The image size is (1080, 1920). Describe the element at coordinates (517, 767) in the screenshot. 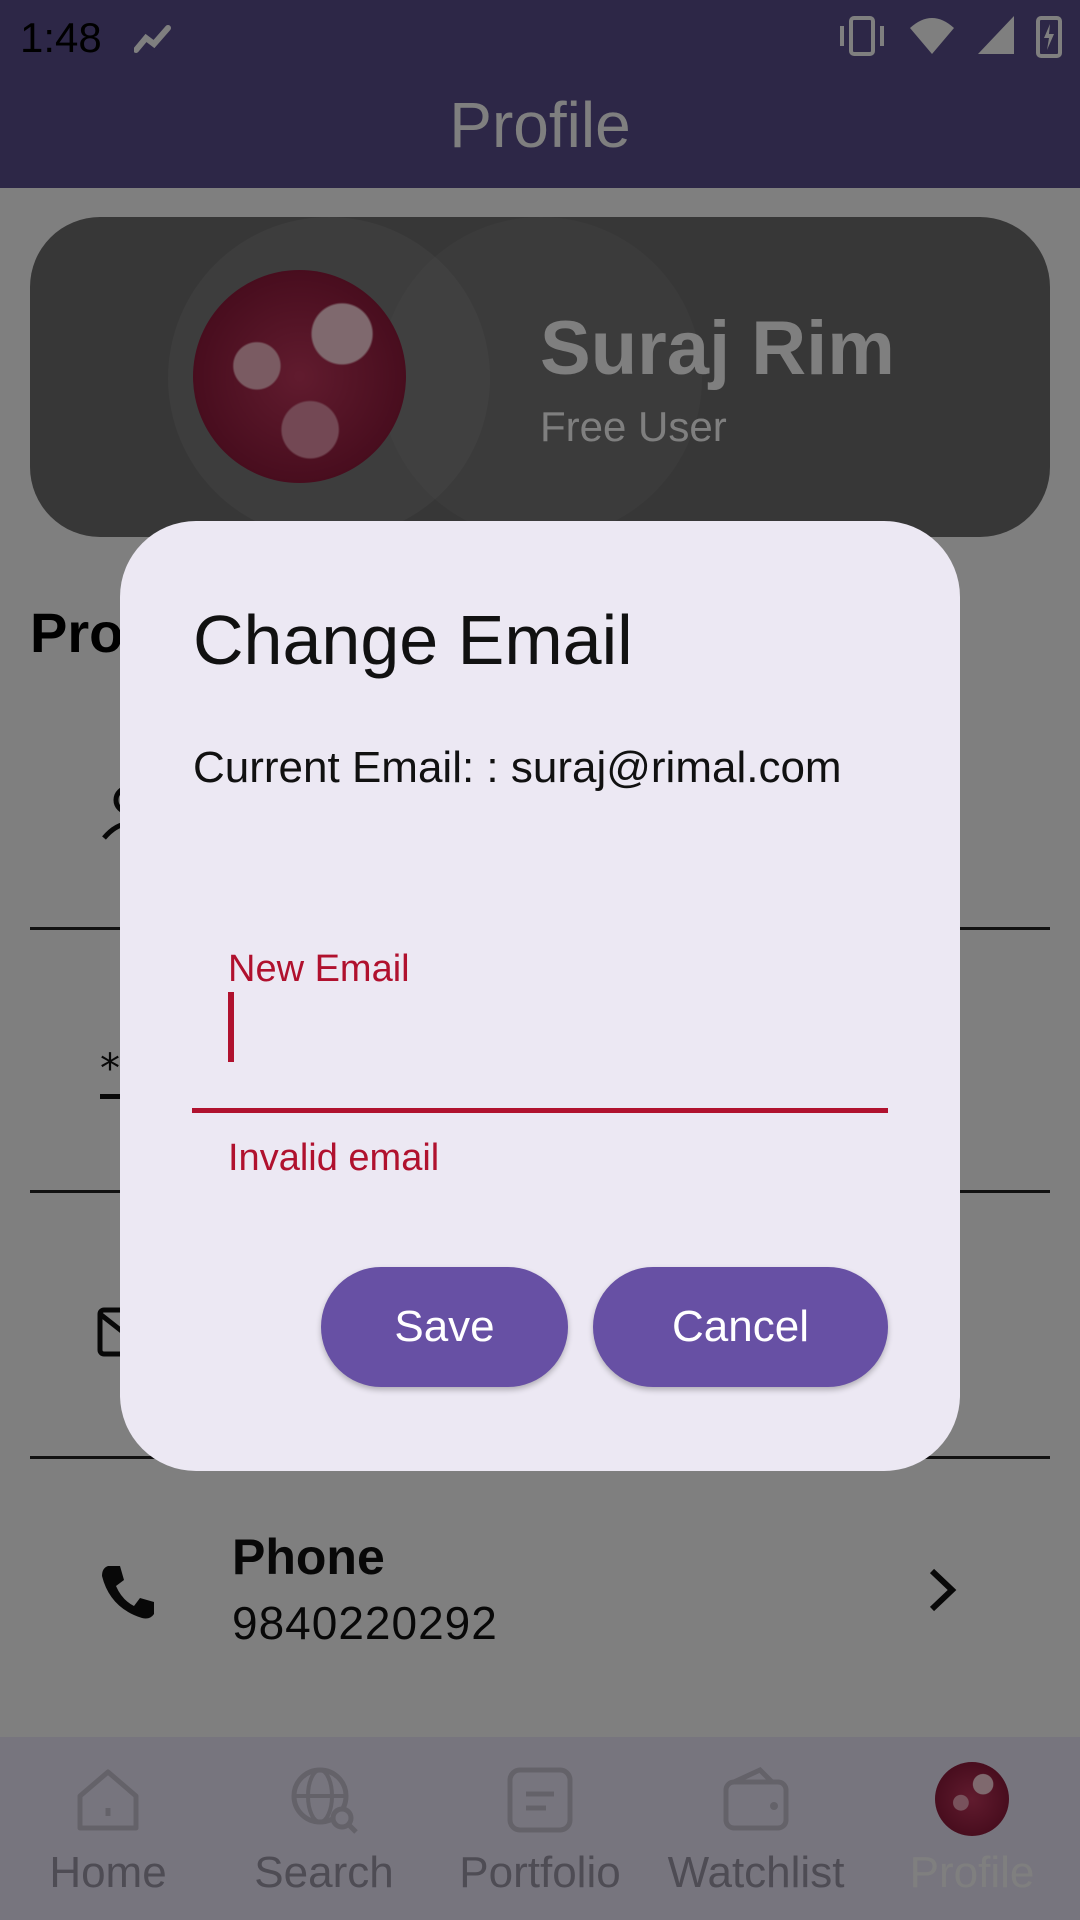

I see `current-email-text: Current Email: : suraj@rimal.com` at that location.